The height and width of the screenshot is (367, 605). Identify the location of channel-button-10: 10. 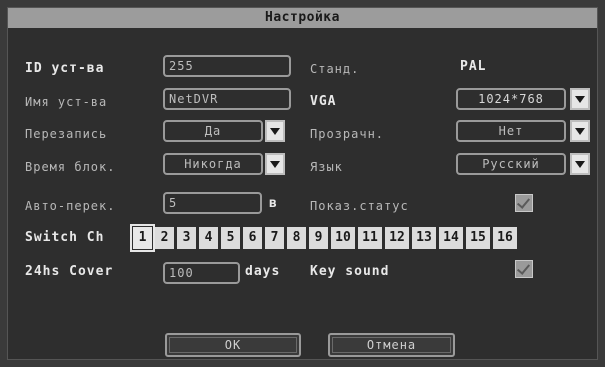
(343, 238).